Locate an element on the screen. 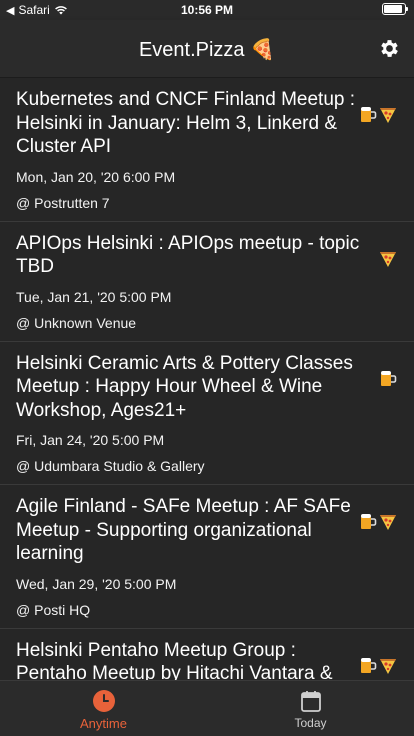 This screenshot has width=414, height=736. navigation-bar: Event.Pizza 🍕 is located at coordinates (207, 49).